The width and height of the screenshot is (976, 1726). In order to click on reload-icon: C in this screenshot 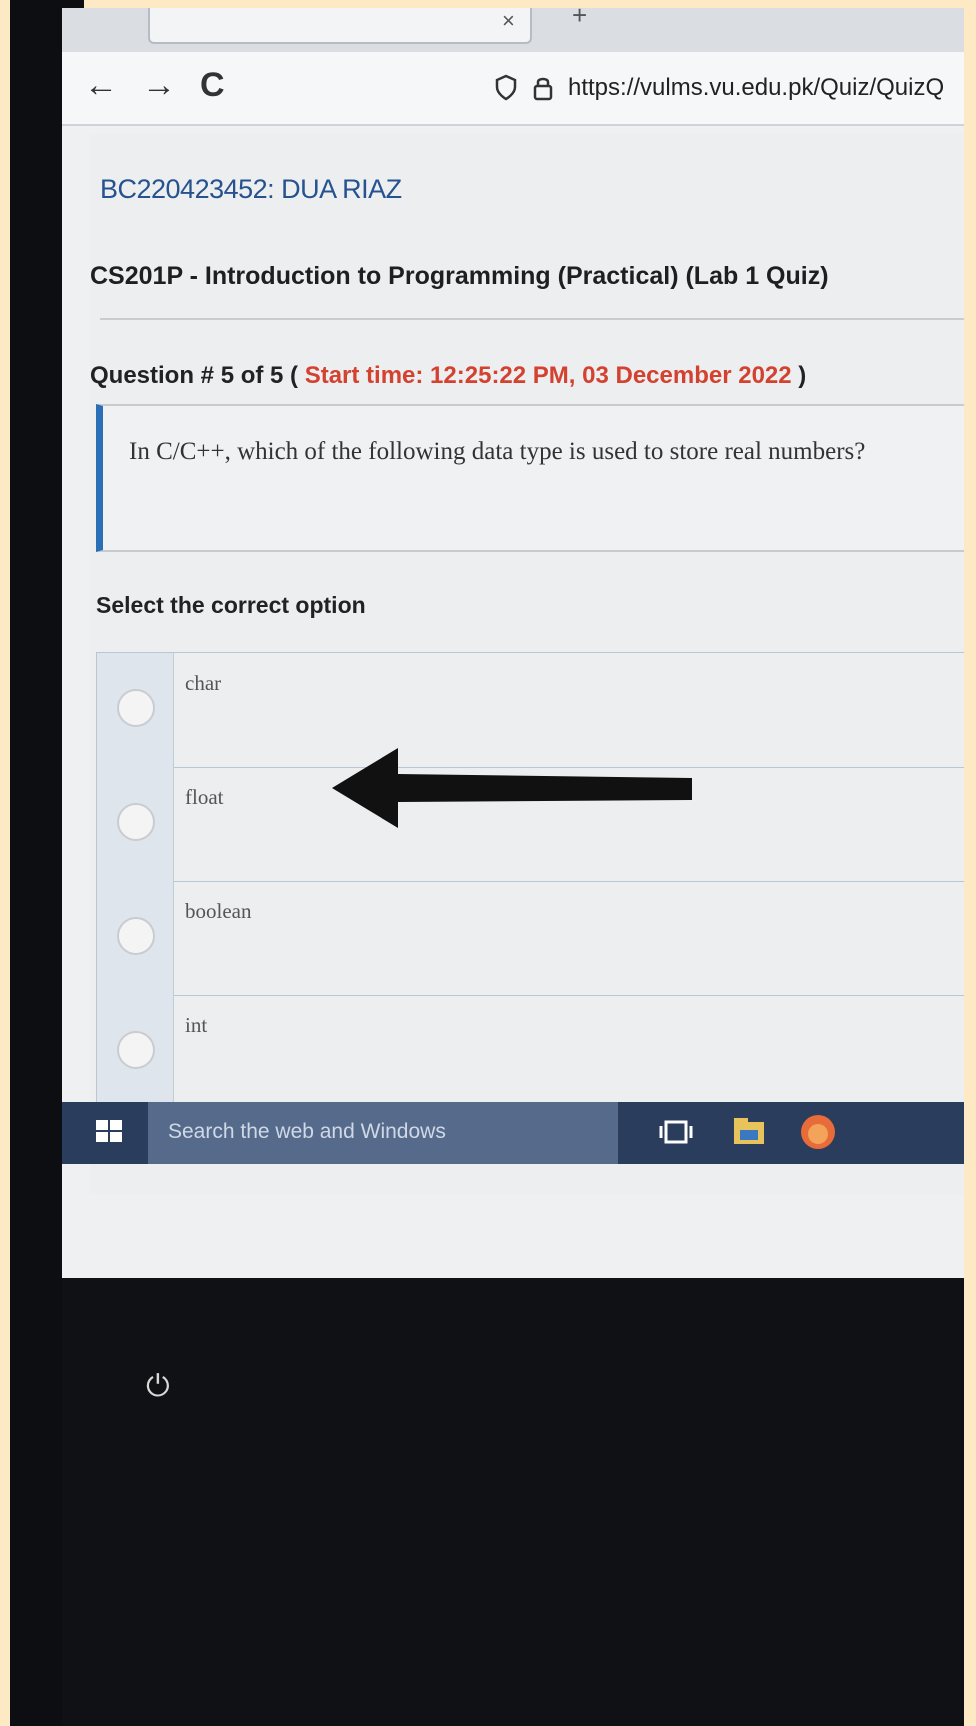, I will do `click(212, 85)`.